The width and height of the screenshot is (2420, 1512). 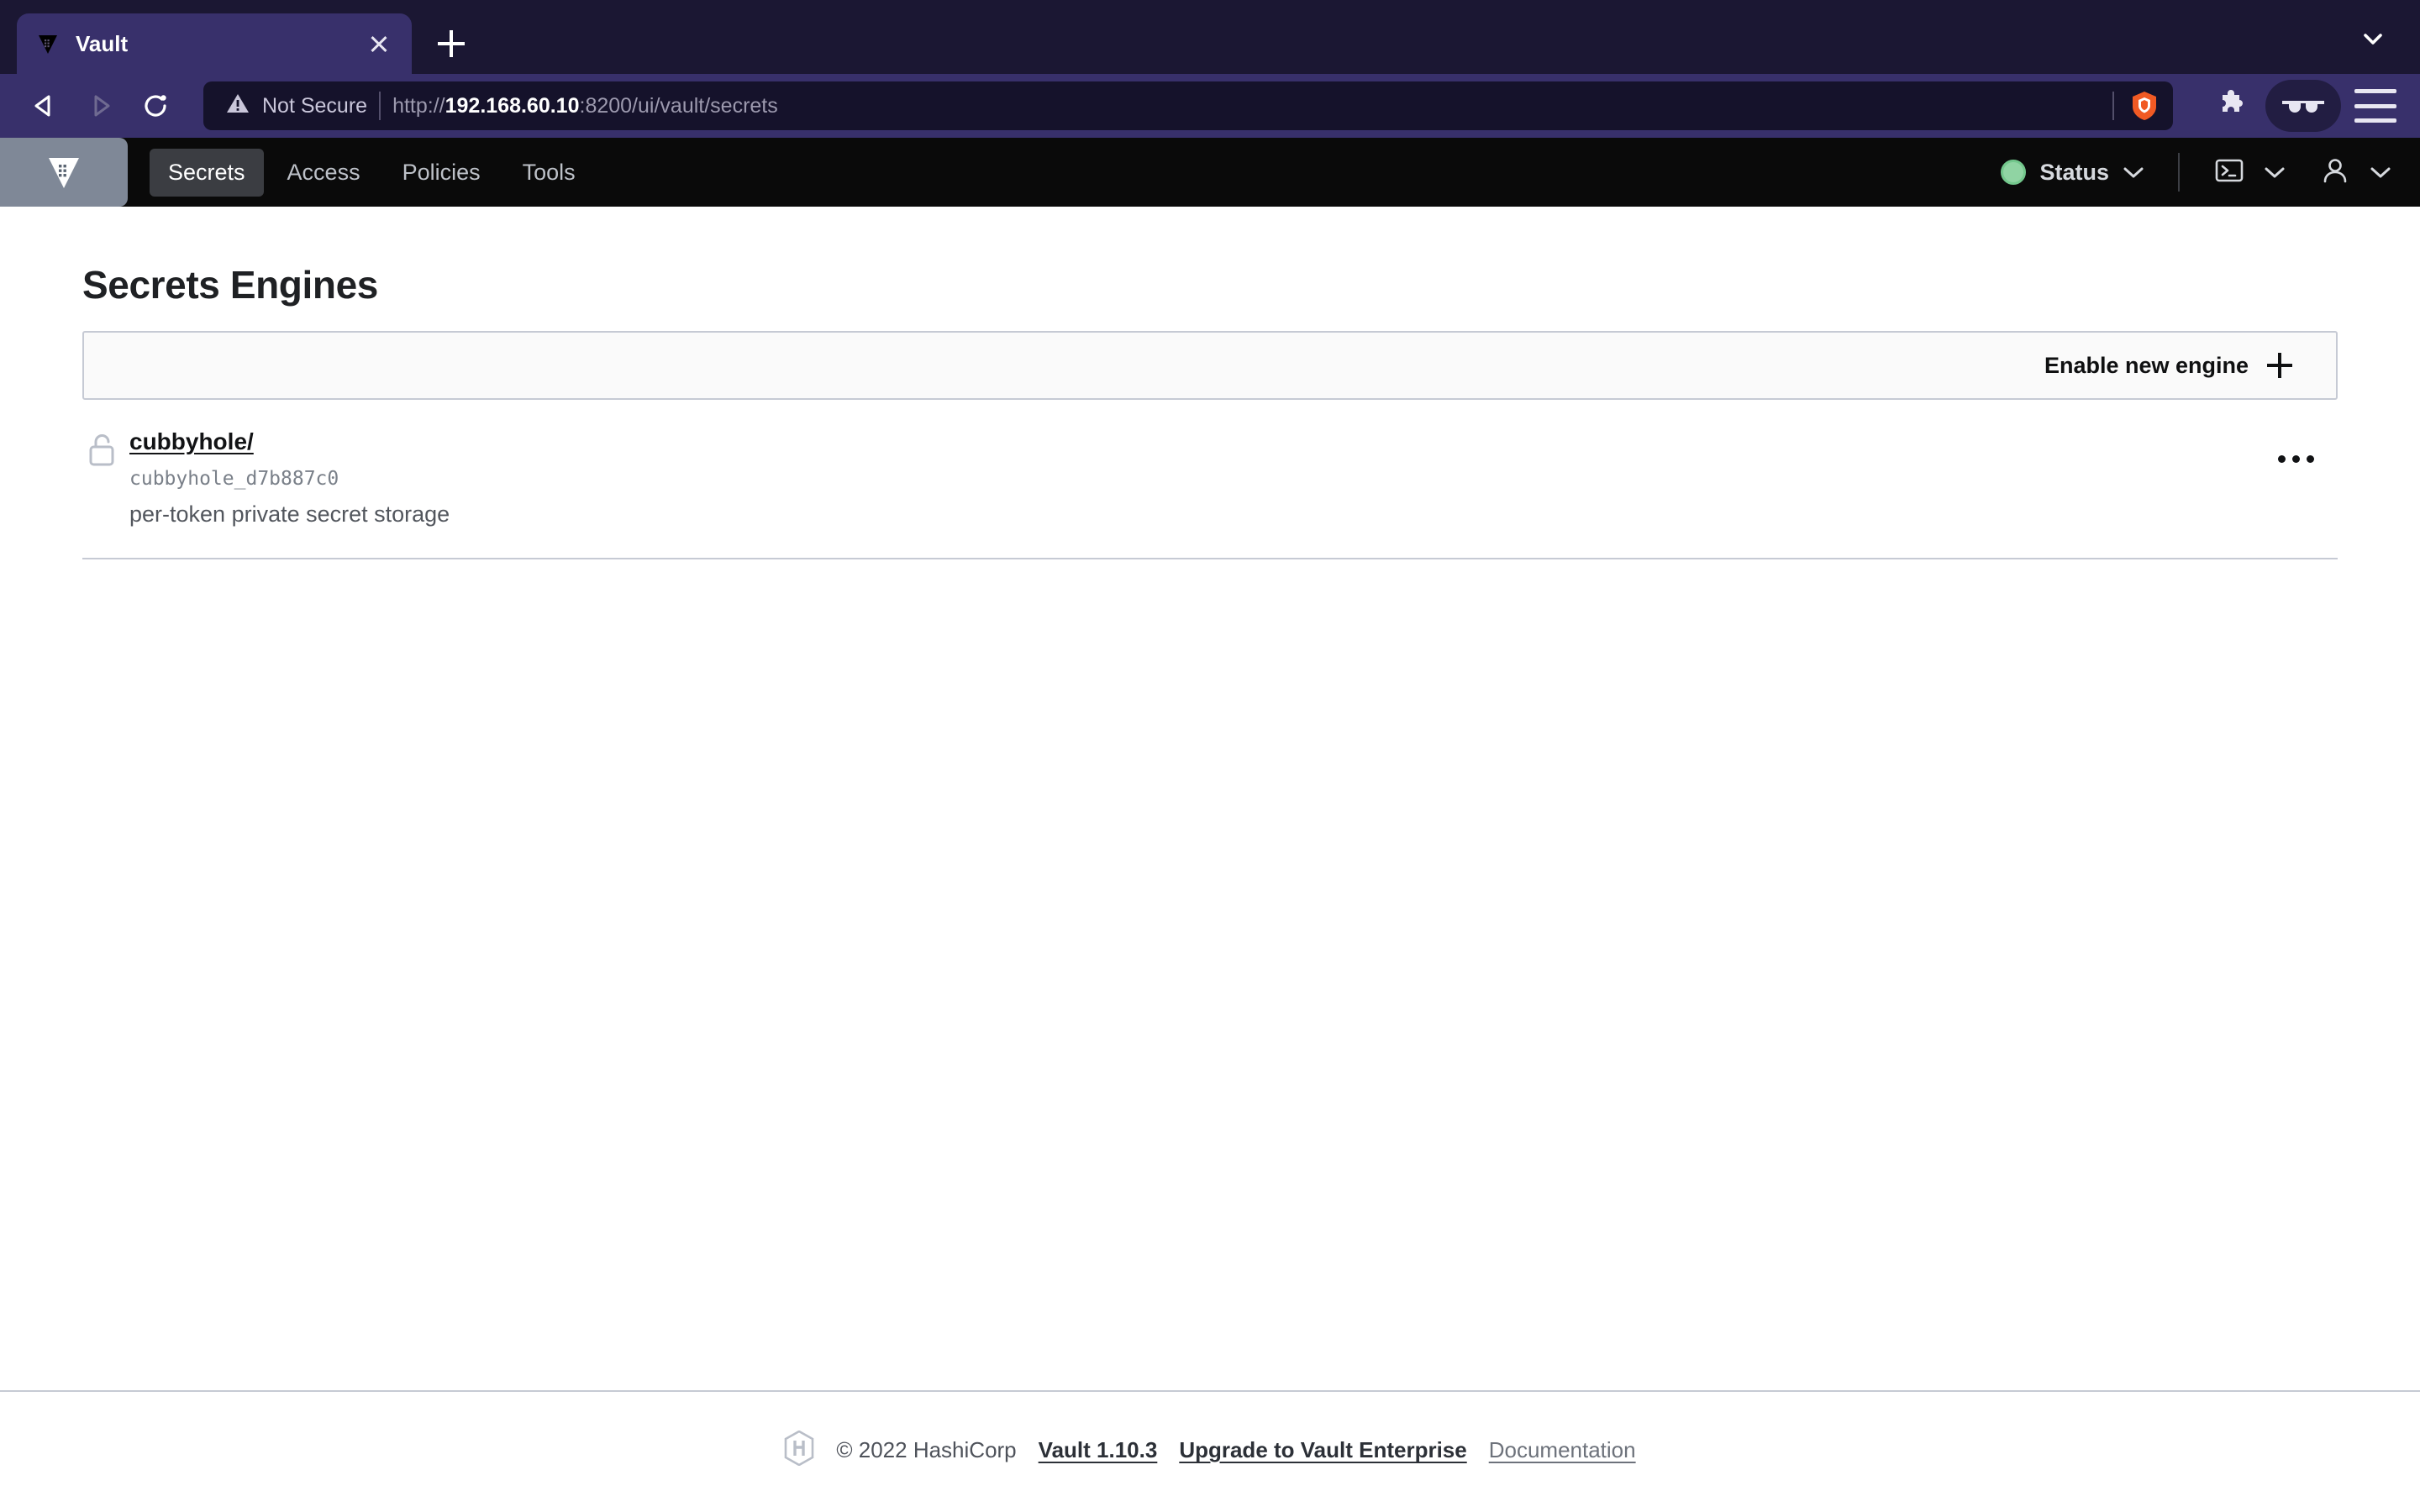 What do you see at coordinates (100, 106) in the screenshot?
I see `forward-arrow-icon` at bounding box center [100, 106].